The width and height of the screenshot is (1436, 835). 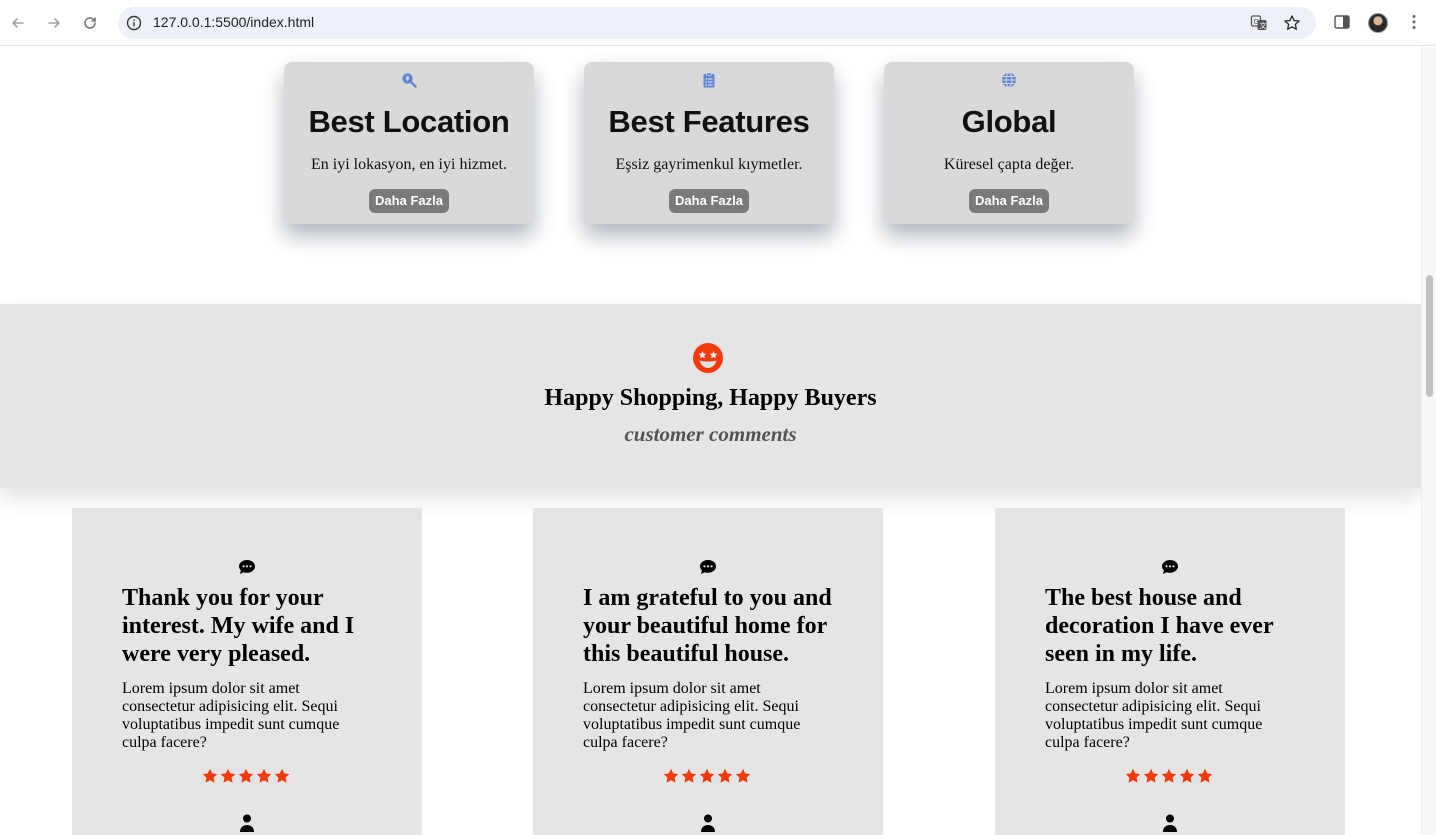 I want to click on side-panel-icon, so click(x=1342, y=22).